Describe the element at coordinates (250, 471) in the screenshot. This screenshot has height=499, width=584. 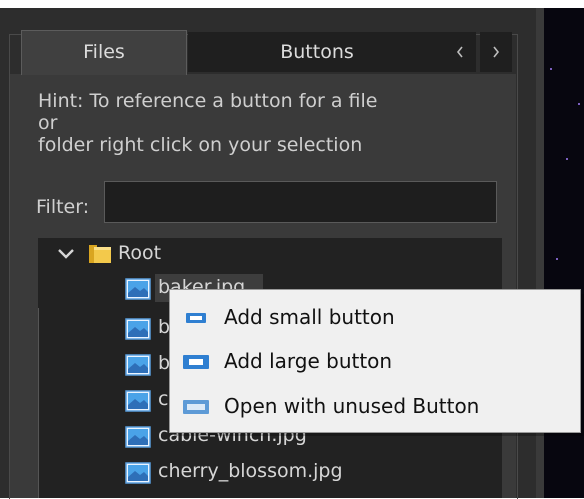
I see `file-label: cherry_blossom.jpg` at that location.